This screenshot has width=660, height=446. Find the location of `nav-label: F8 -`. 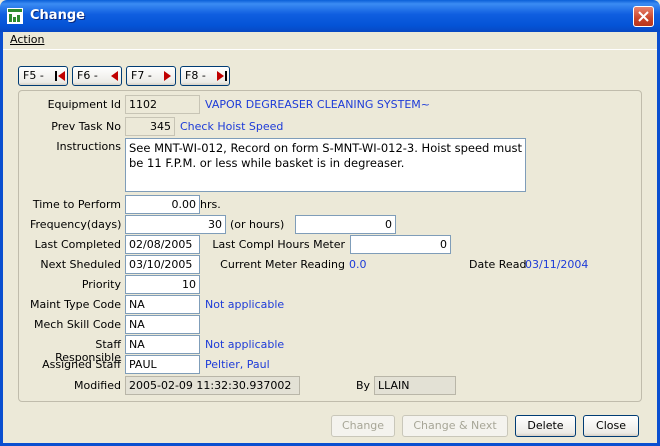

nav-label: F8 - is located at coordinates (195, 75).